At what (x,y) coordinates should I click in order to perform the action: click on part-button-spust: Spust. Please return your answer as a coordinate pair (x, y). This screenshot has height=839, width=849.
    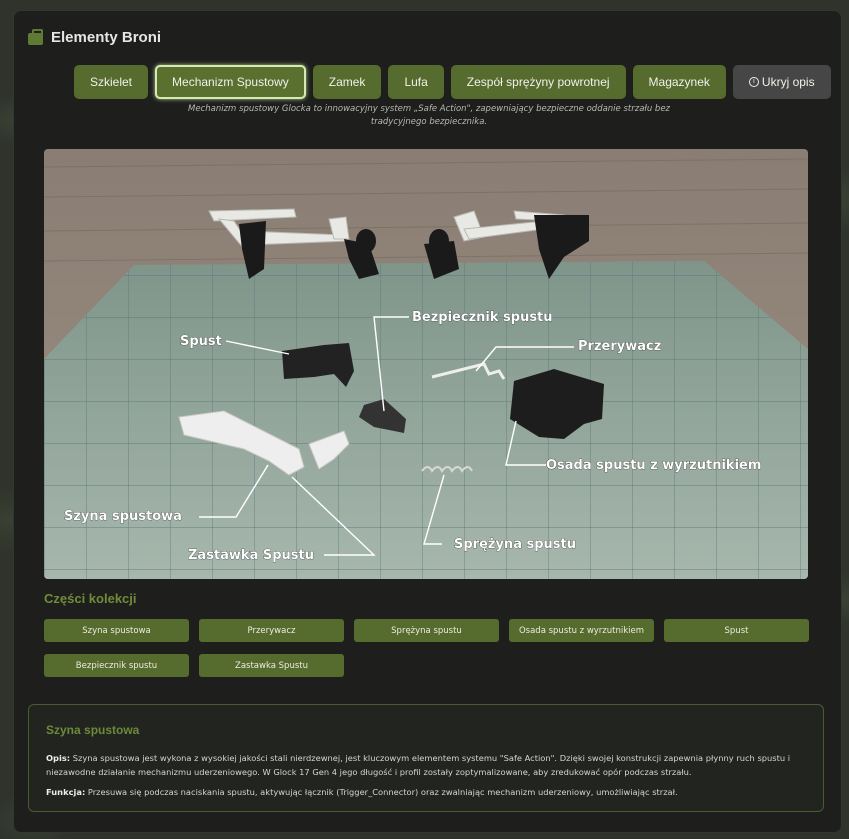
    Looking at the image, I should click on (736, 630).